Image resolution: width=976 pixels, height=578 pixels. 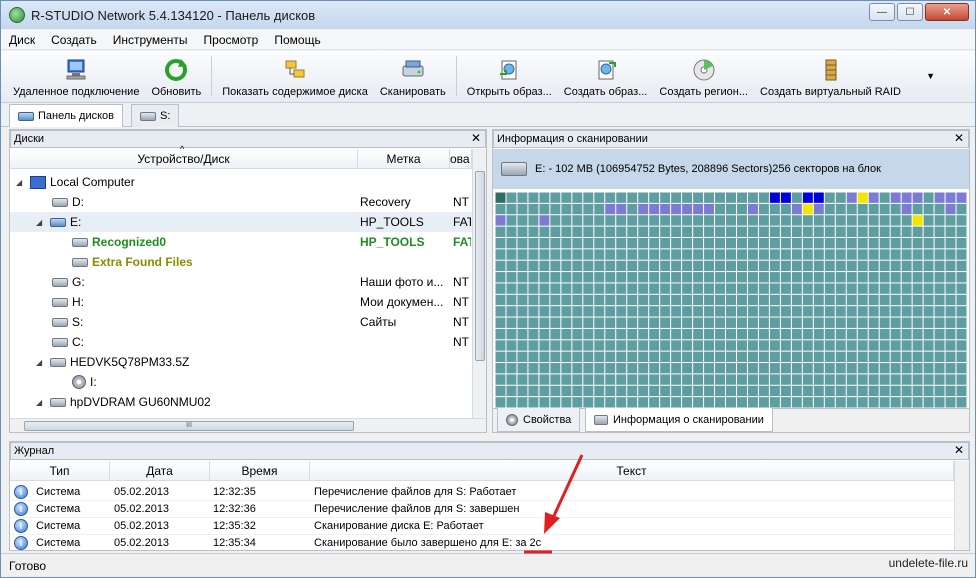 What do you see at coordinates (150, 40) in the screenshot?
I see `menu-tools: Инструменты` at bounding box center [150, 40].